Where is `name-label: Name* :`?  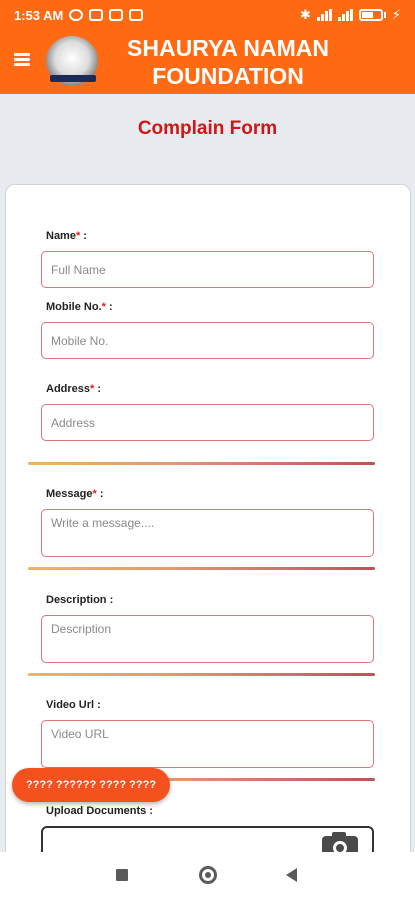 name-label: Name* : is located at coordinates (66, 236).